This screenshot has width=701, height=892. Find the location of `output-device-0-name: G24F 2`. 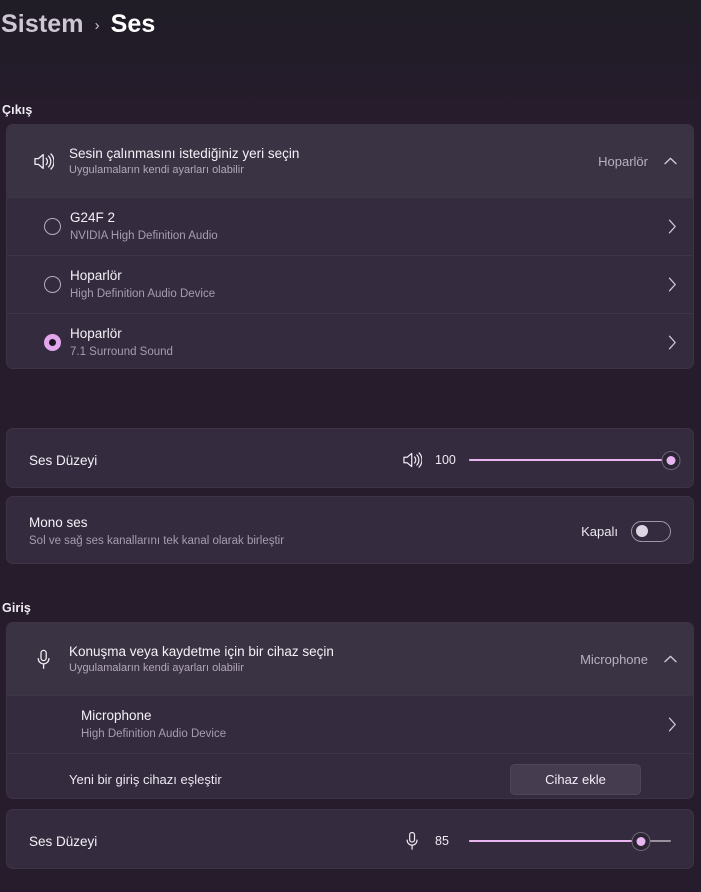

output-device-0-name: G24F 2 is located at coordinates (93, 217).